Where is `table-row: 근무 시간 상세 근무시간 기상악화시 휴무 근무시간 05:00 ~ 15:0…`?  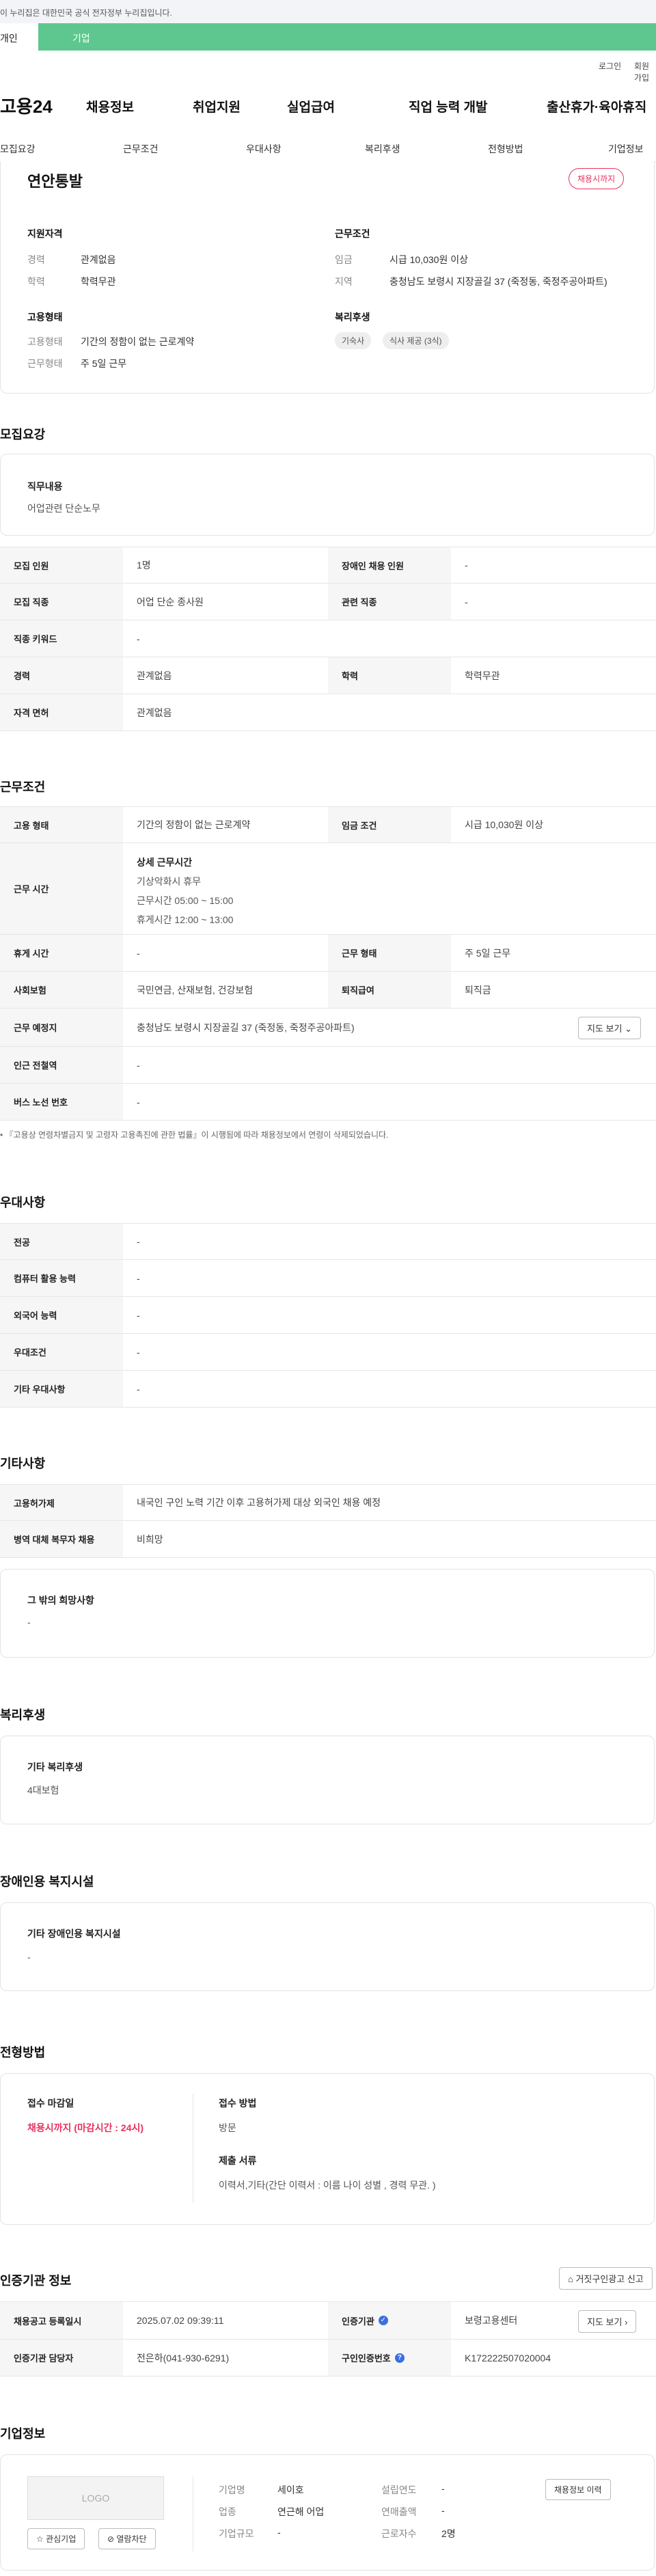
table-row: 근무 시간 상세 근무시간 기상악화시 휴무 근무시간 05:00 ~ 15:0… is located at coordinates (328, 889).